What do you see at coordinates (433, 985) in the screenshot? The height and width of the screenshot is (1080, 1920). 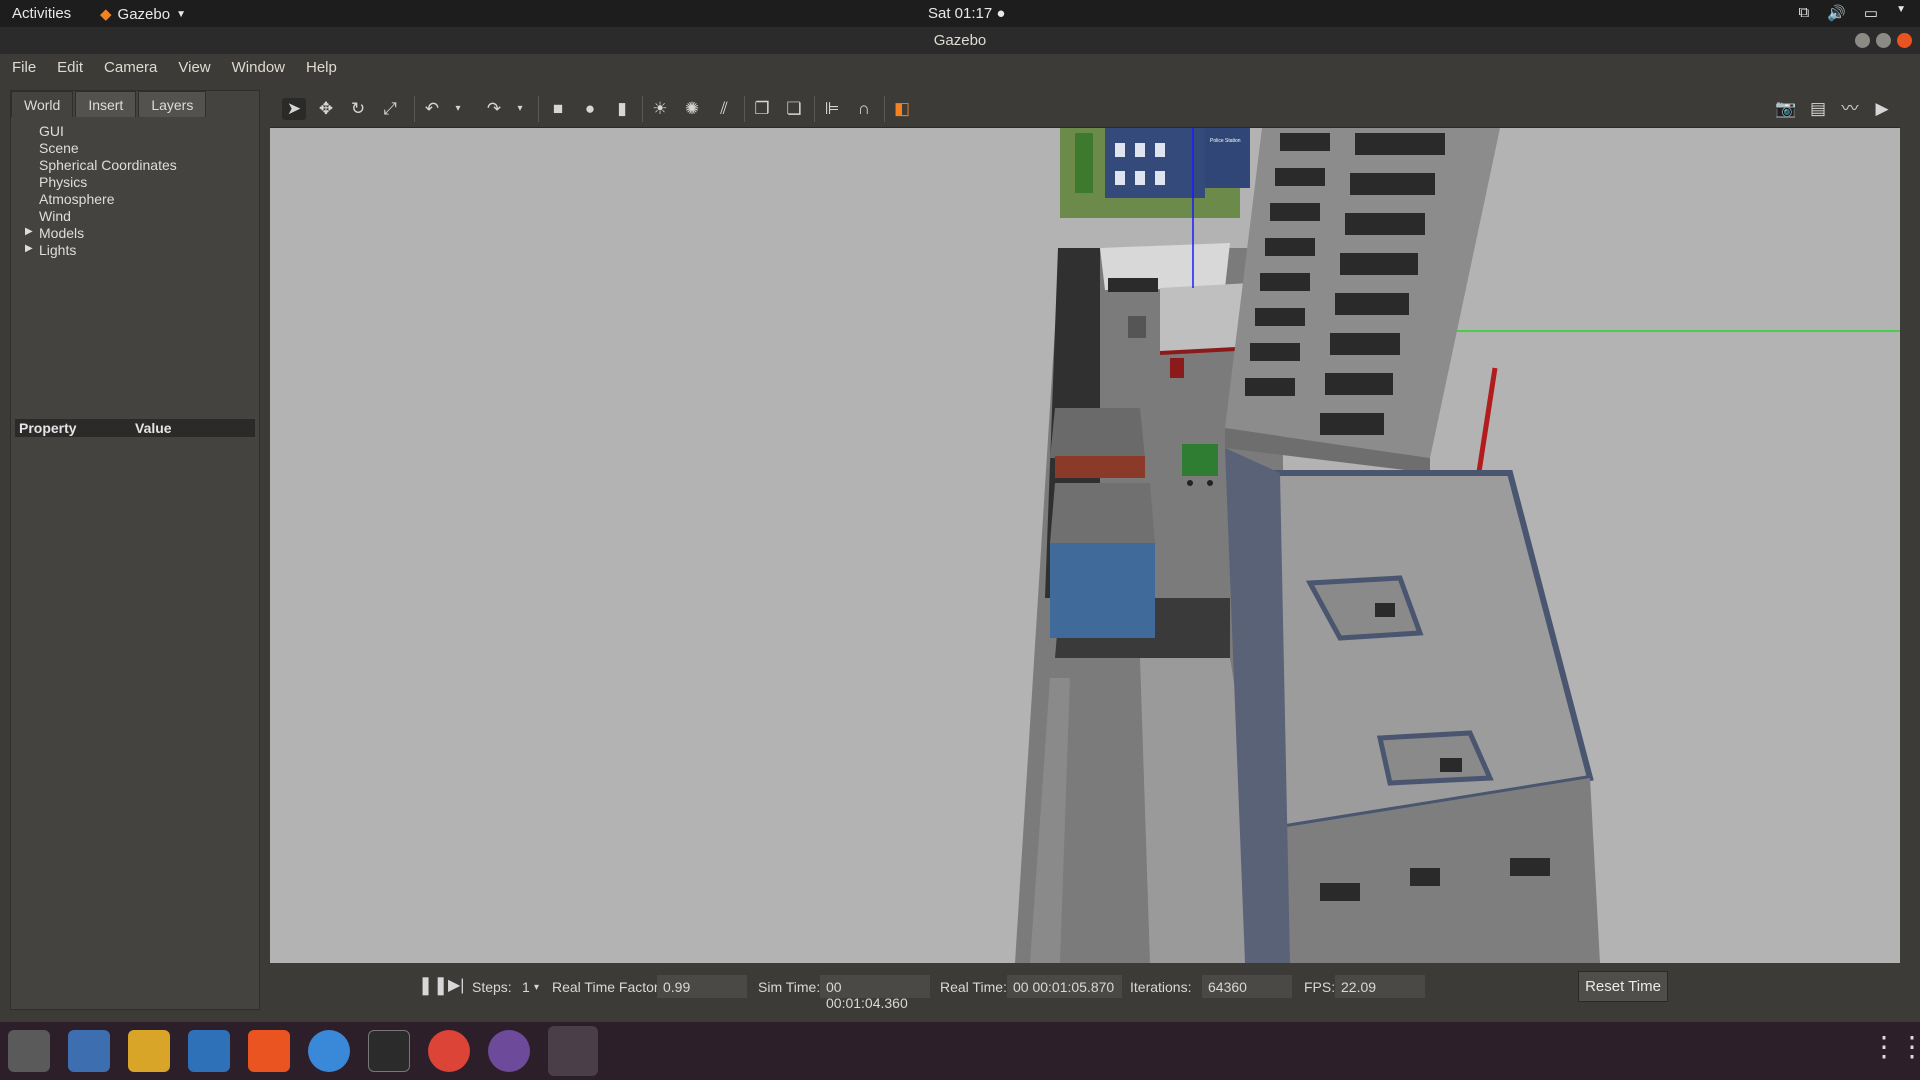 I see `pause-icon: ❚❚` at bounding box center [433, 985].